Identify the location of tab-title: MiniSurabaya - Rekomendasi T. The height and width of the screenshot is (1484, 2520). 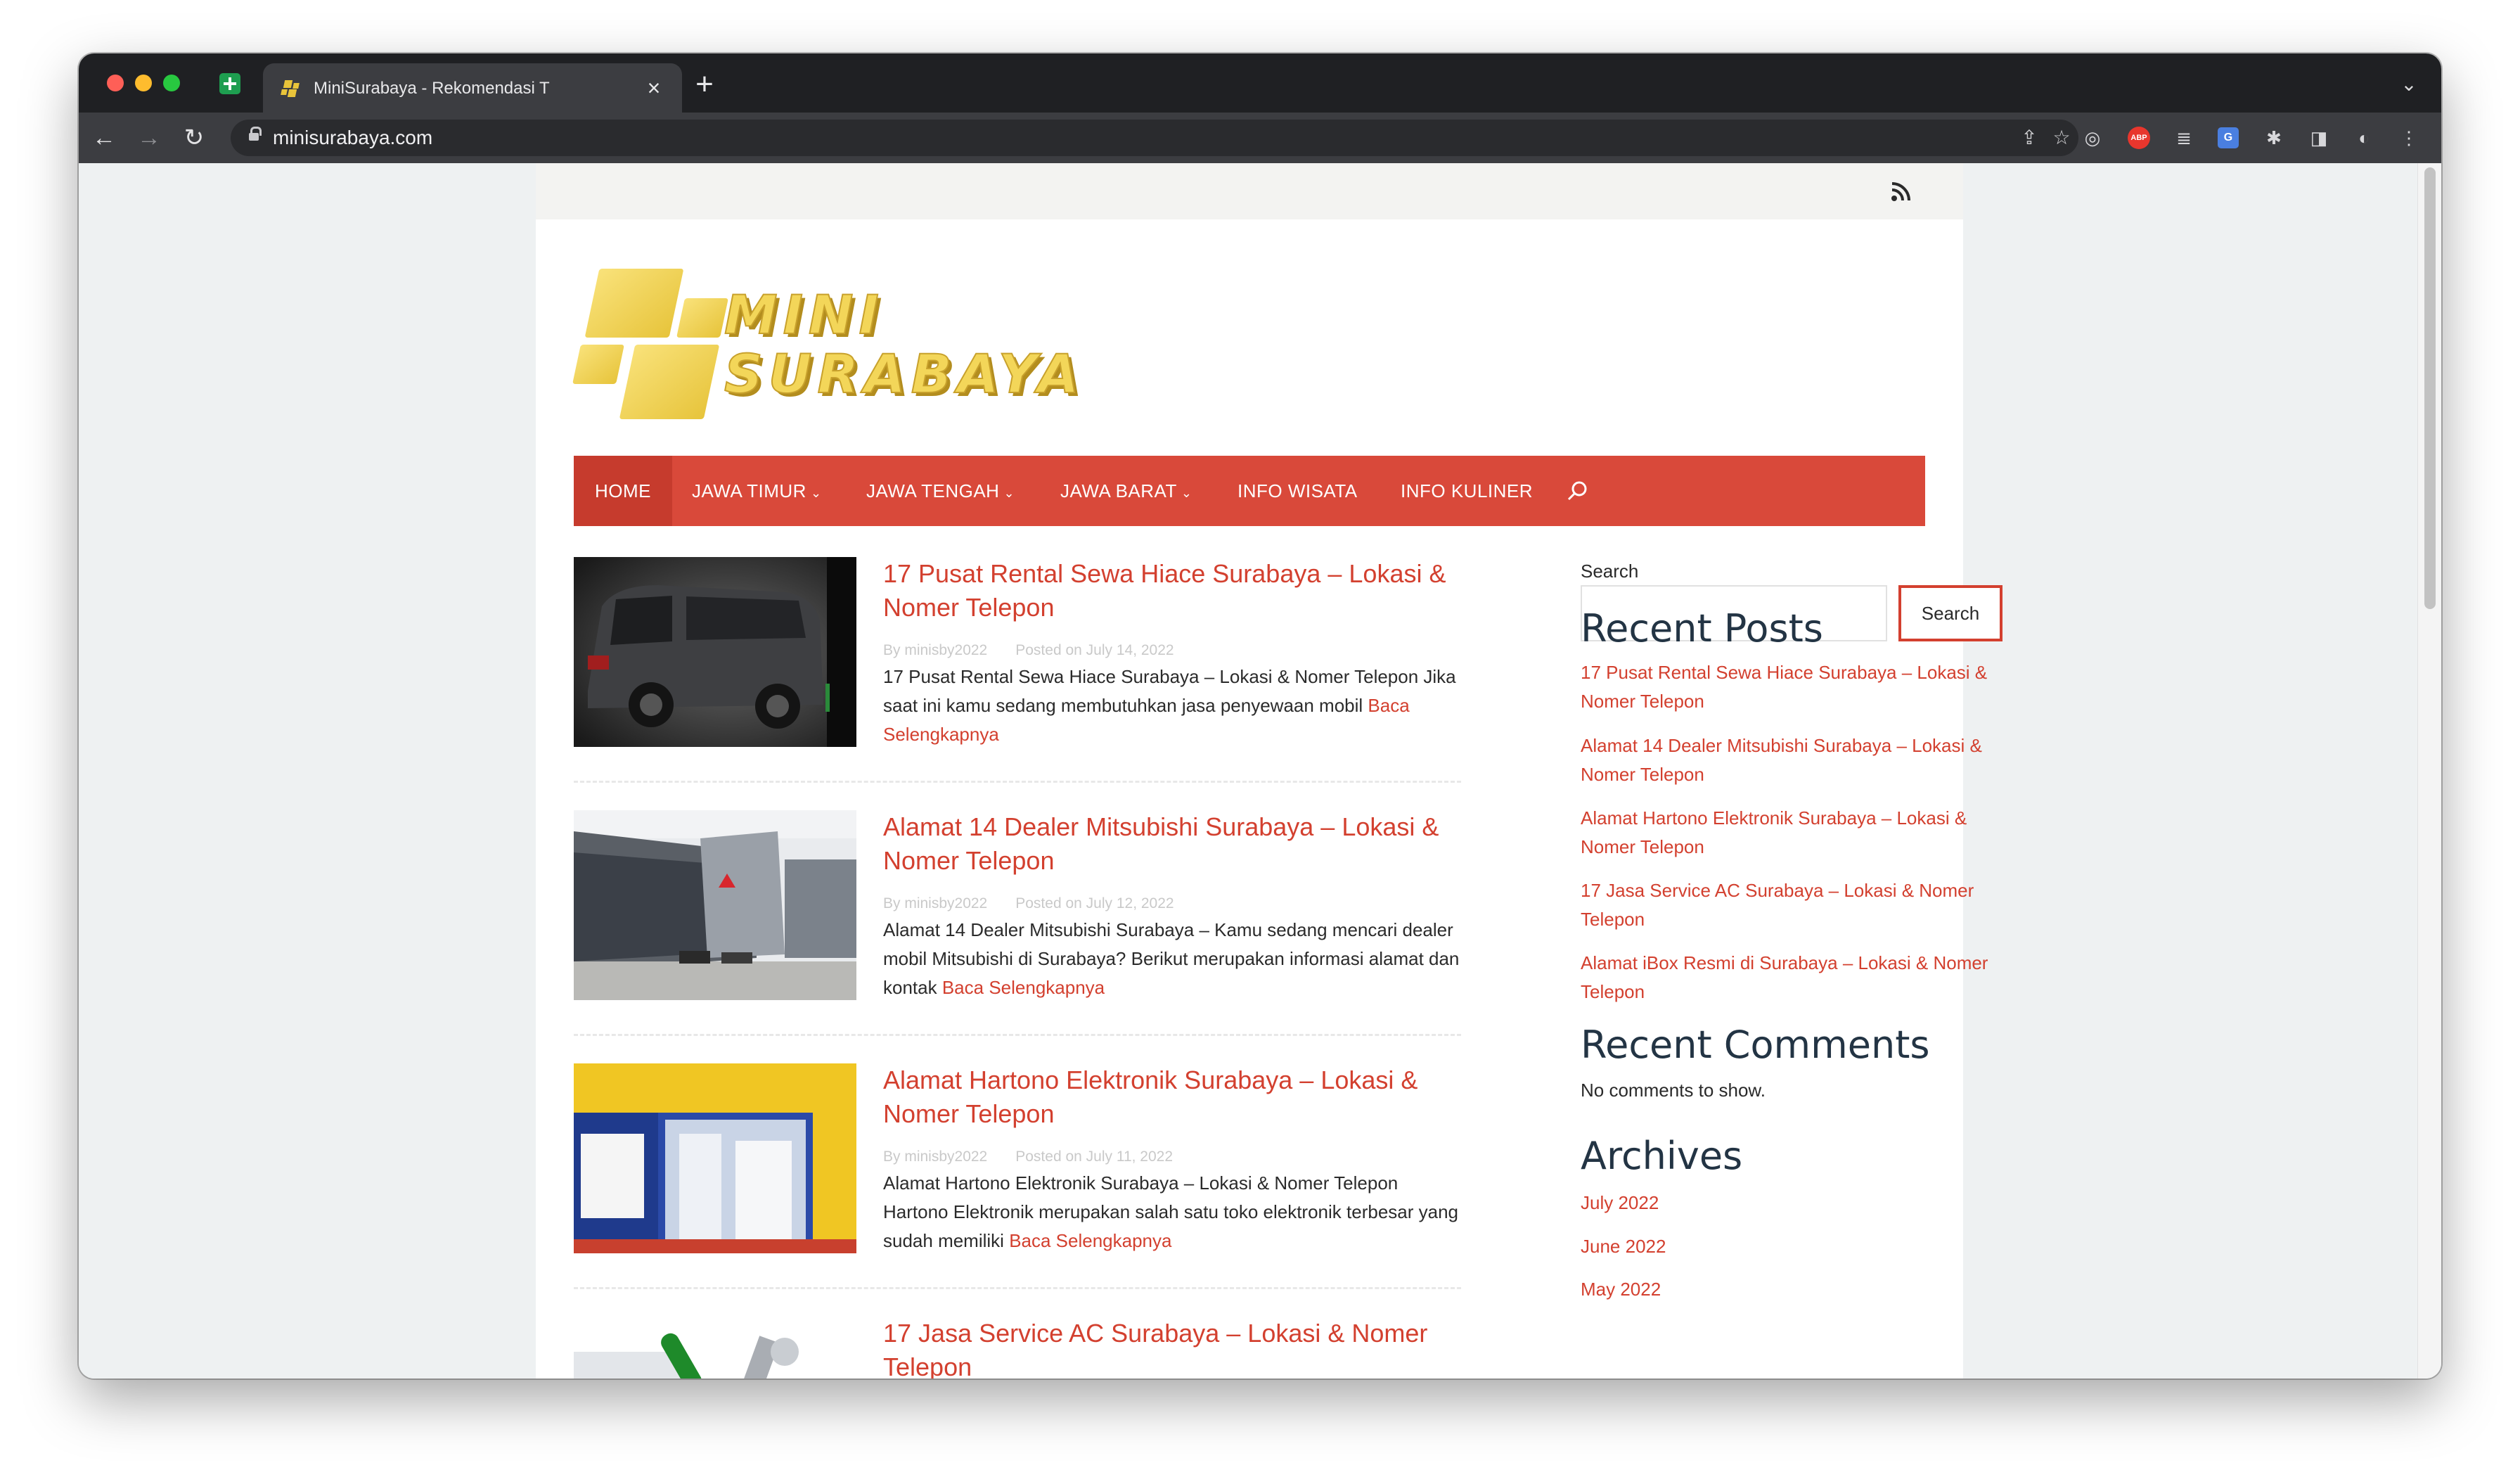
(454, 89).